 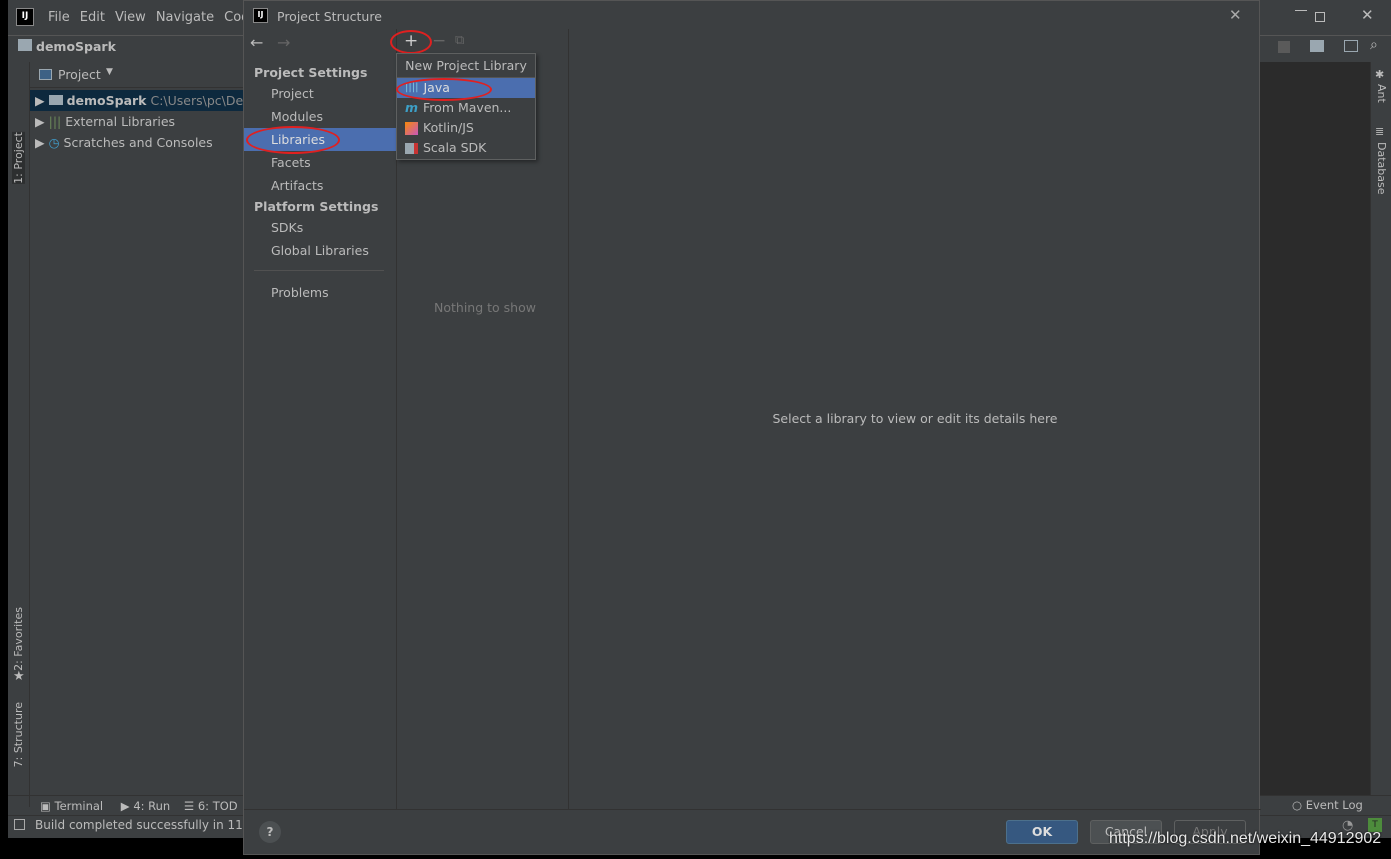 I want to click on back-button: ←, so click(x=256, y=42).